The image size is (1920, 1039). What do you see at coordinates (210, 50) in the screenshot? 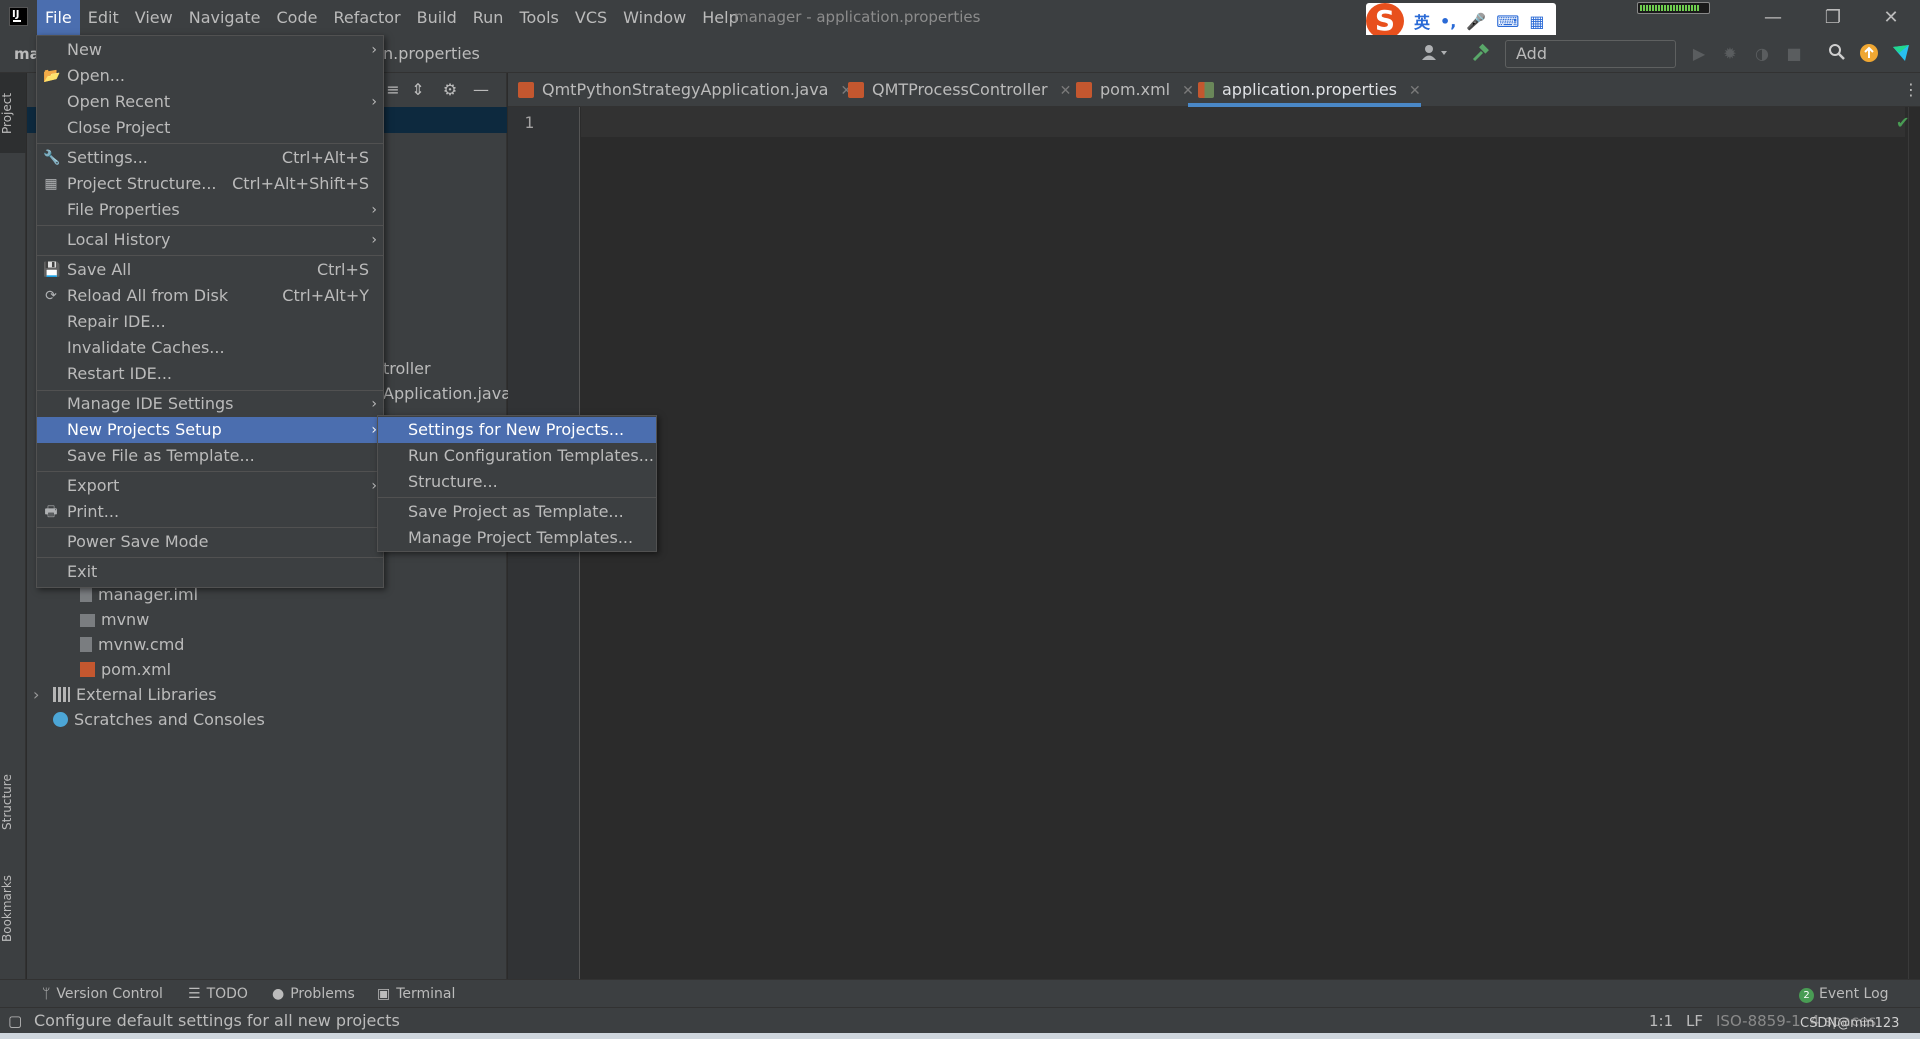
I see `menu-item-new: New ›` at bounding box center [210, 50].